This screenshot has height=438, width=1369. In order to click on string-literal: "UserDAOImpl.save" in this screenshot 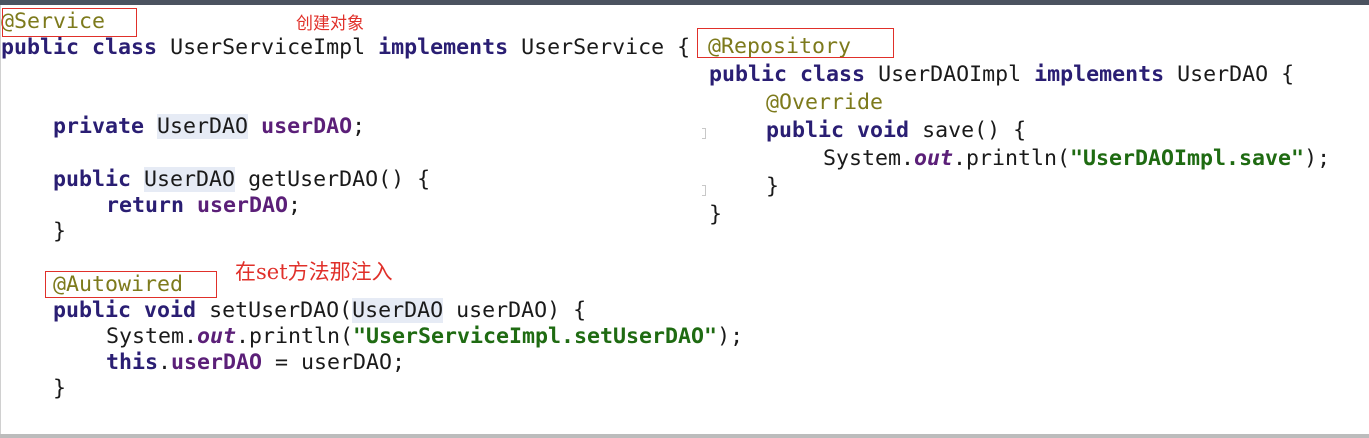, I will do `click(1187, 158)`.